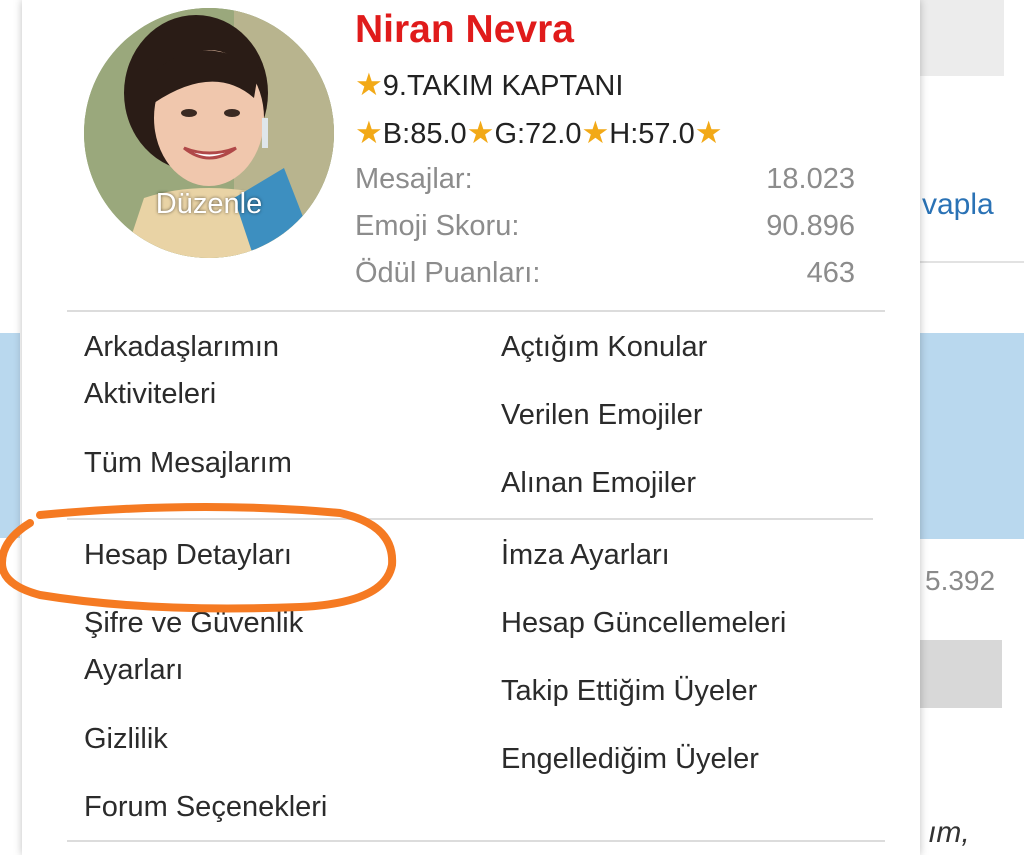 Image resolution: width=1024 pixels, height=855 pixels. I want to click on reply-link: vapla, so click(958, 205).